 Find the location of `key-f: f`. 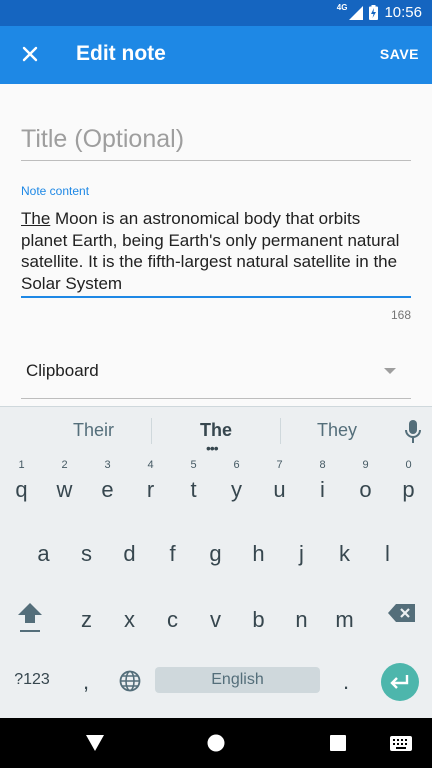

key-f: f is located at coordinates (172, 549).